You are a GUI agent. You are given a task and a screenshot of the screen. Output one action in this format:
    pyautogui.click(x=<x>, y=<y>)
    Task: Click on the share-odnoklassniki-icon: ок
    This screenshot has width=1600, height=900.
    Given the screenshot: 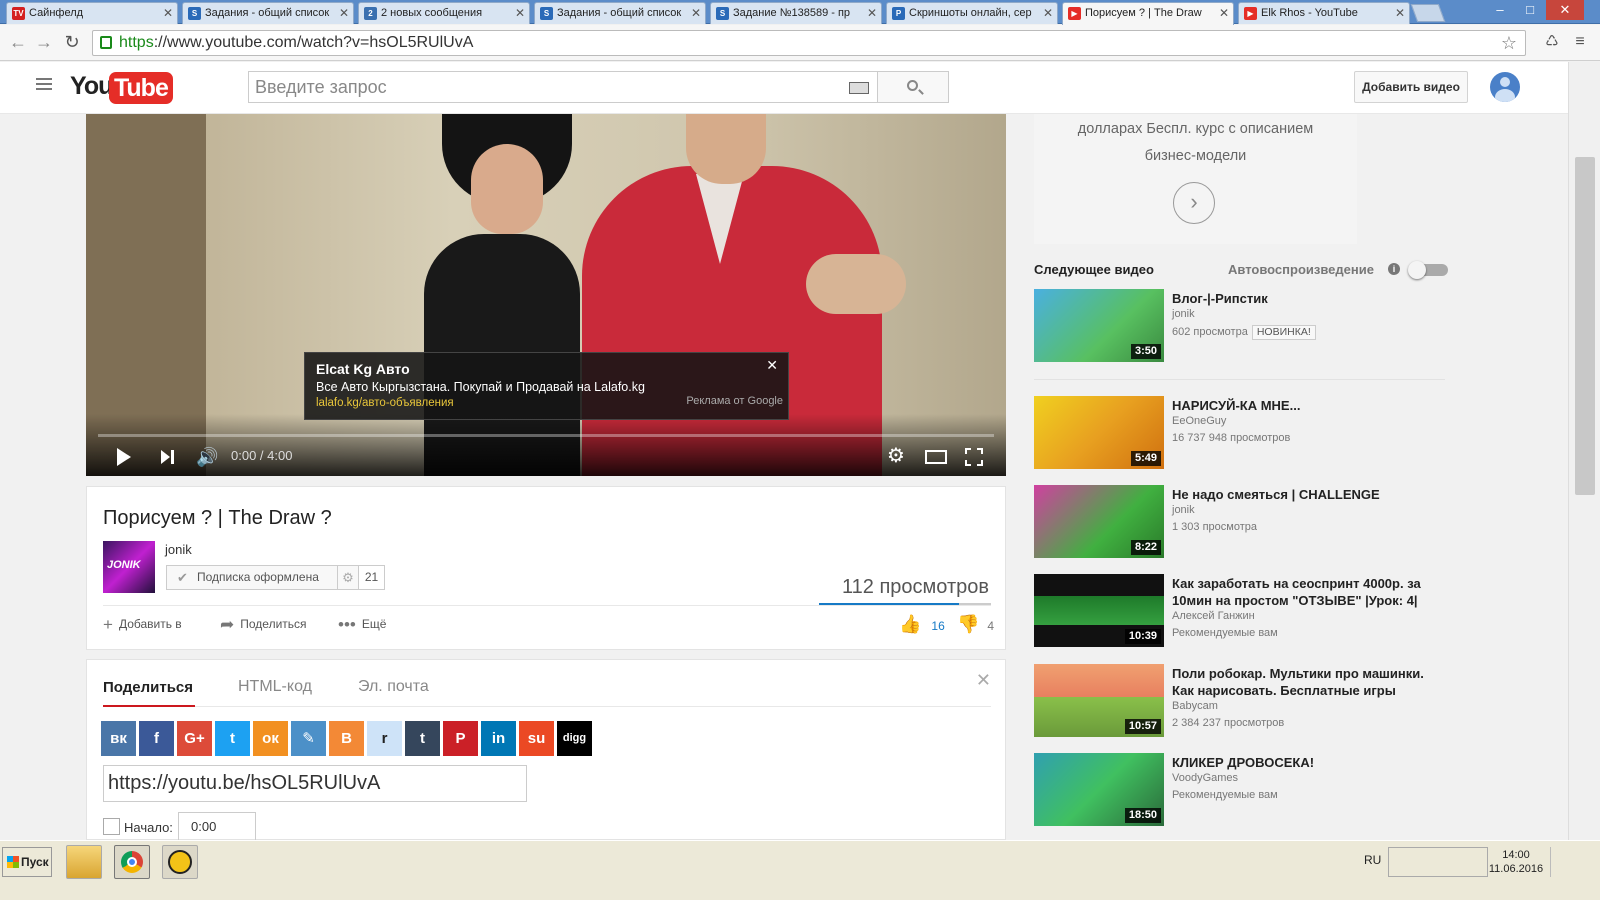 What is the action you would take?
    pyautogui.click(x=270, y=738)
    